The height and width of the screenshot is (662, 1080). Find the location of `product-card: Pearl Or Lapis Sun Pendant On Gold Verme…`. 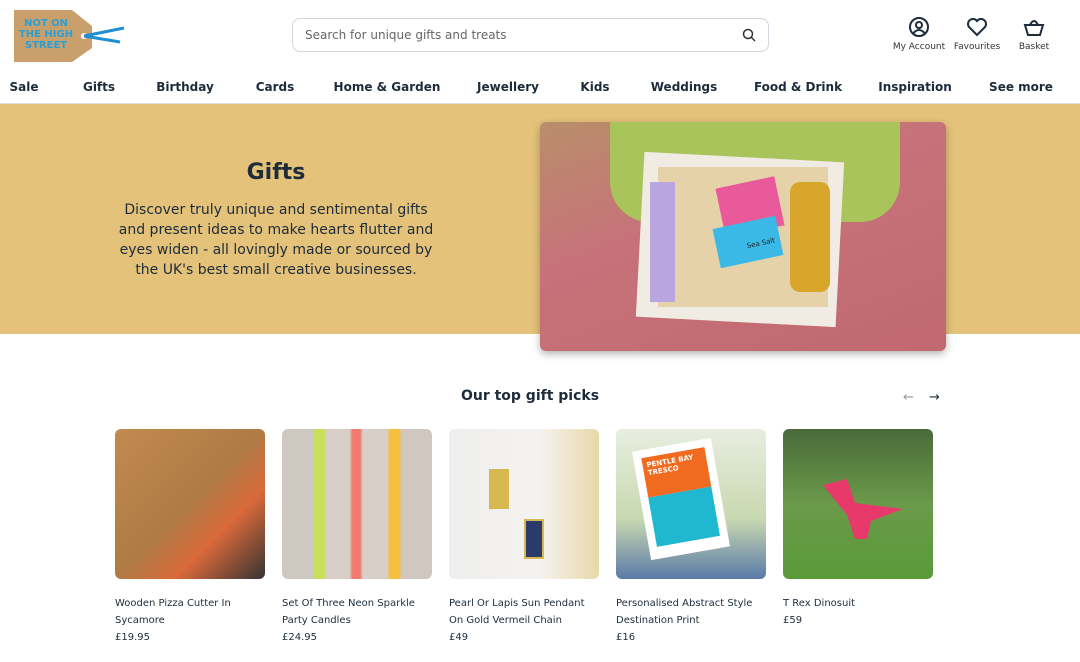

product-card: Pearl Or Lapis Sun Pendant On Gold Verme… is located at coordinates (524, 536).